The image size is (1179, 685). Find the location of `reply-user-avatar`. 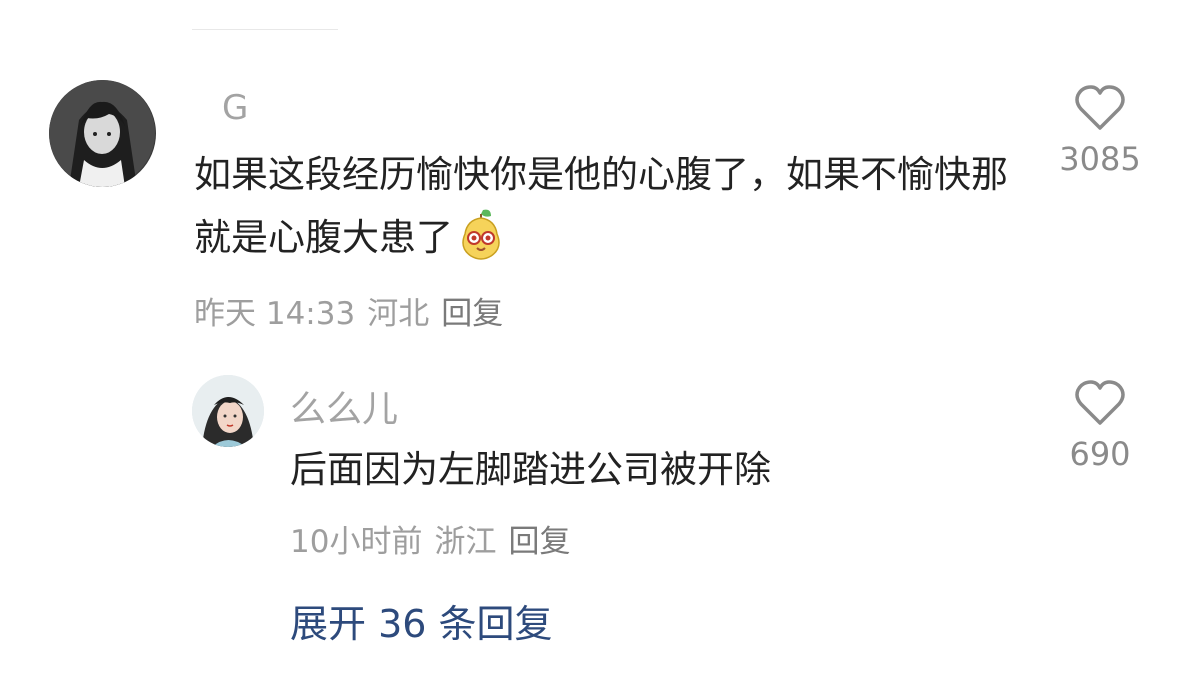

reply-user-avatar is located at coordinates (228, 411).